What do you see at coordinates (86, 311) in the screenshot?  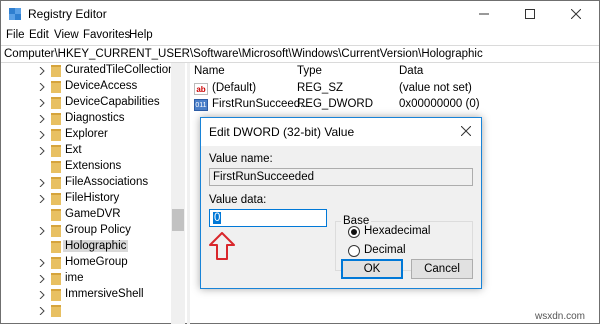 I see `tree-item` at bounding box center [86, 311].